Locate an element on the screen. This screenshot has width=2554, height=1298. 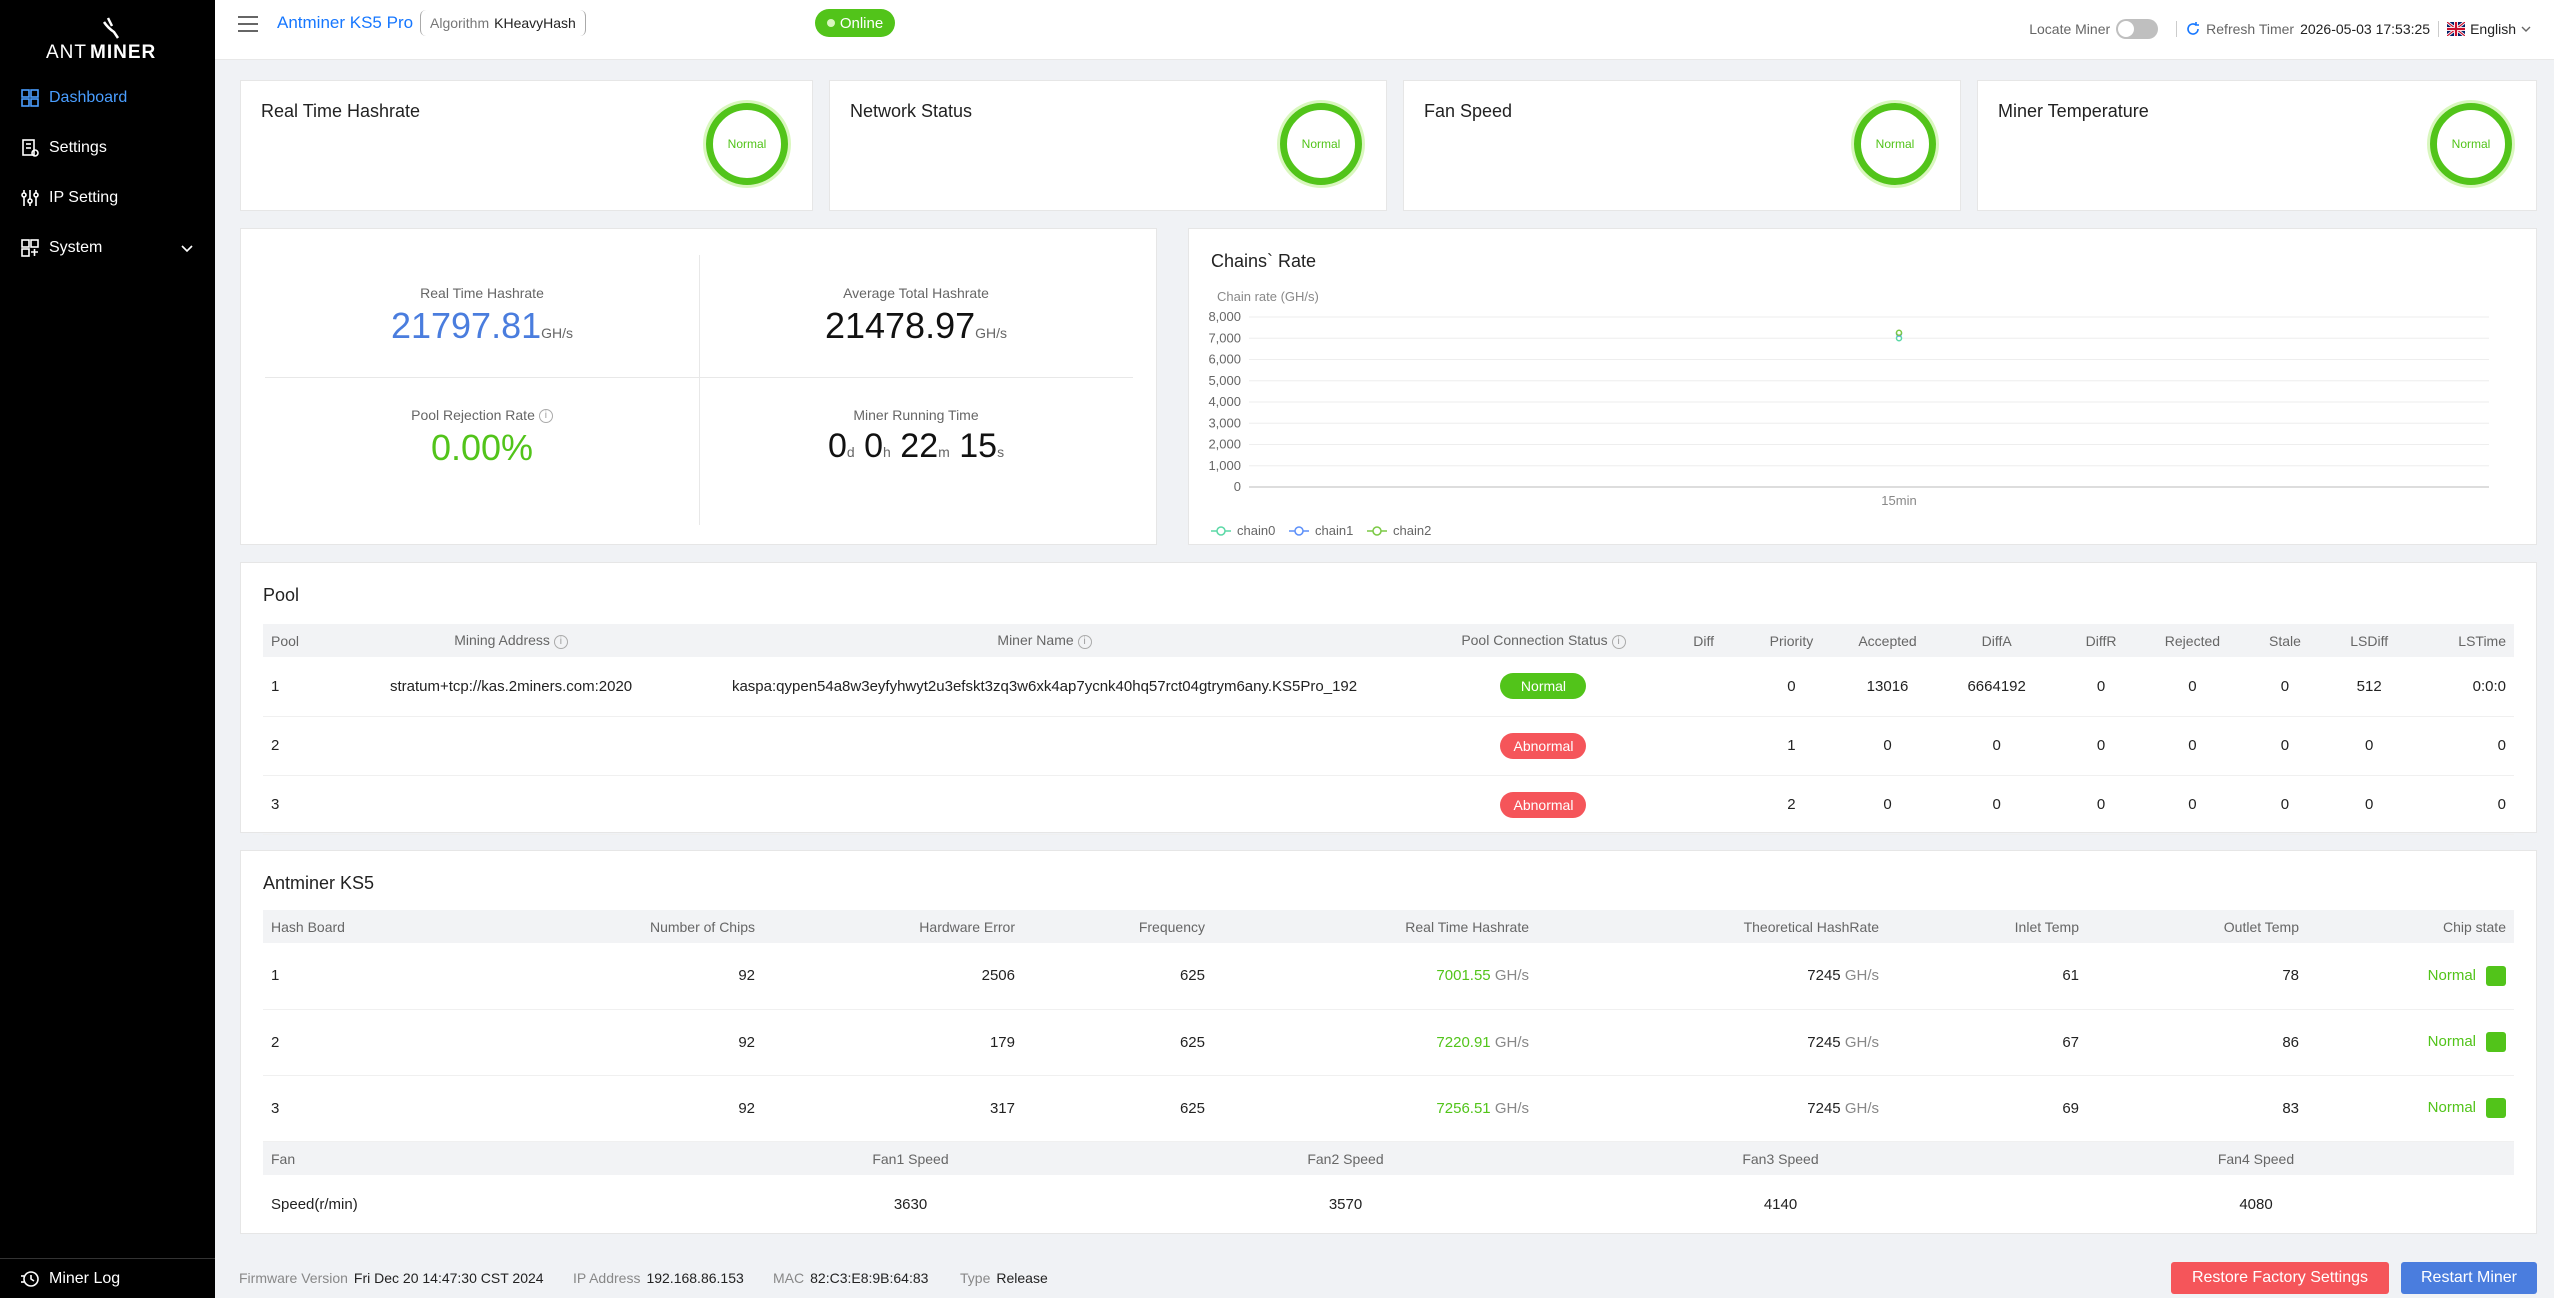
col-header: Hardware Error is located at coordinates (893, 926).